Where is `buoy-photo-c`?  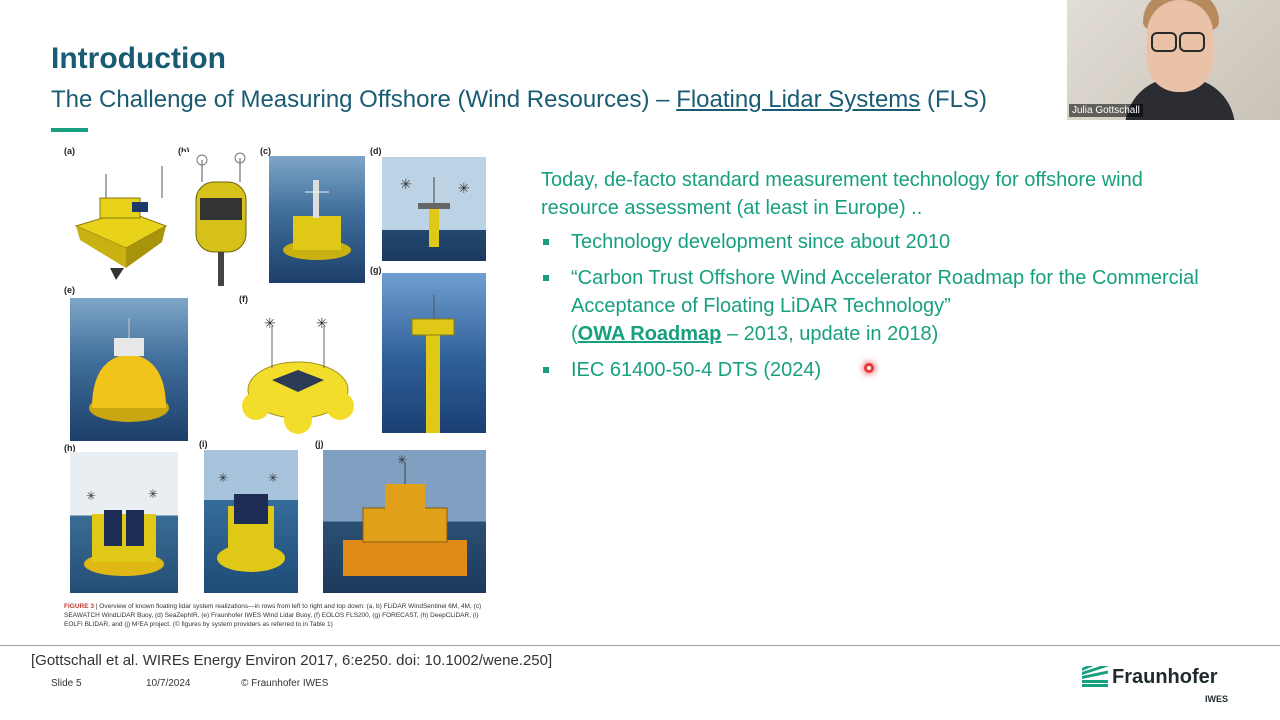 buoy-photo-c is located at coordinates (317, 219).